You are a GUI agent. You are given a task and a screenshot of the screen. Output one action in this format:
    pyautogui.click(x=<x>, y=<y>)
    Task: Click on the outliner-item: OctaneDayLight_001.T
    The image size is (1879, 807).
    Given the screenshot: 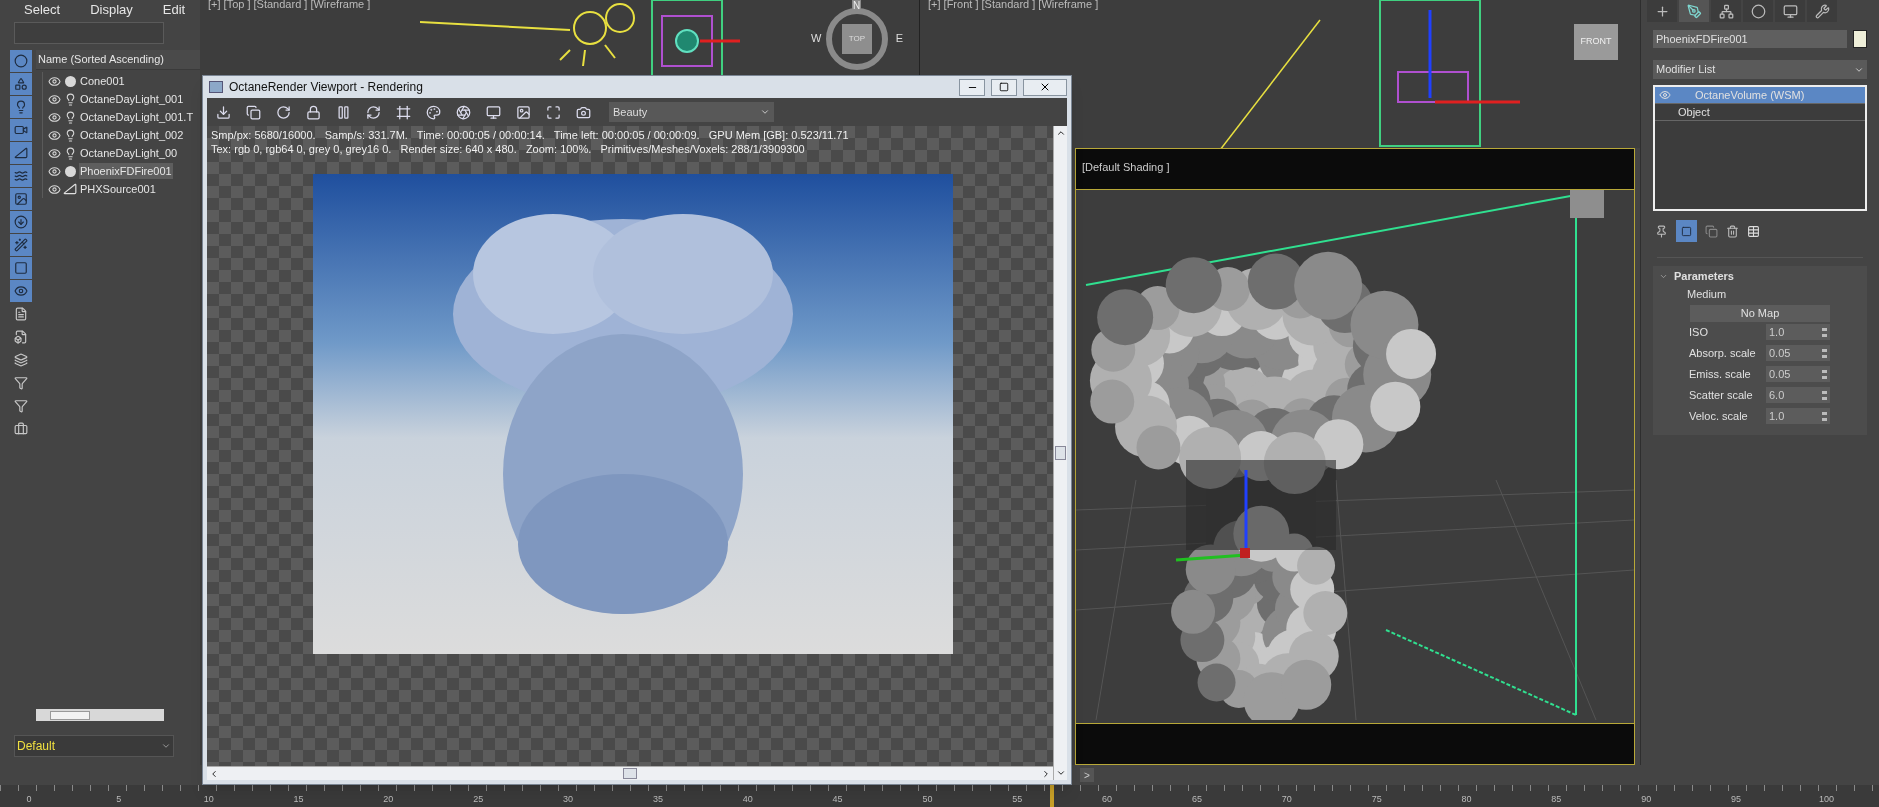 What is the action you would take?
    pyautogui.click(x=137, y=117)
    